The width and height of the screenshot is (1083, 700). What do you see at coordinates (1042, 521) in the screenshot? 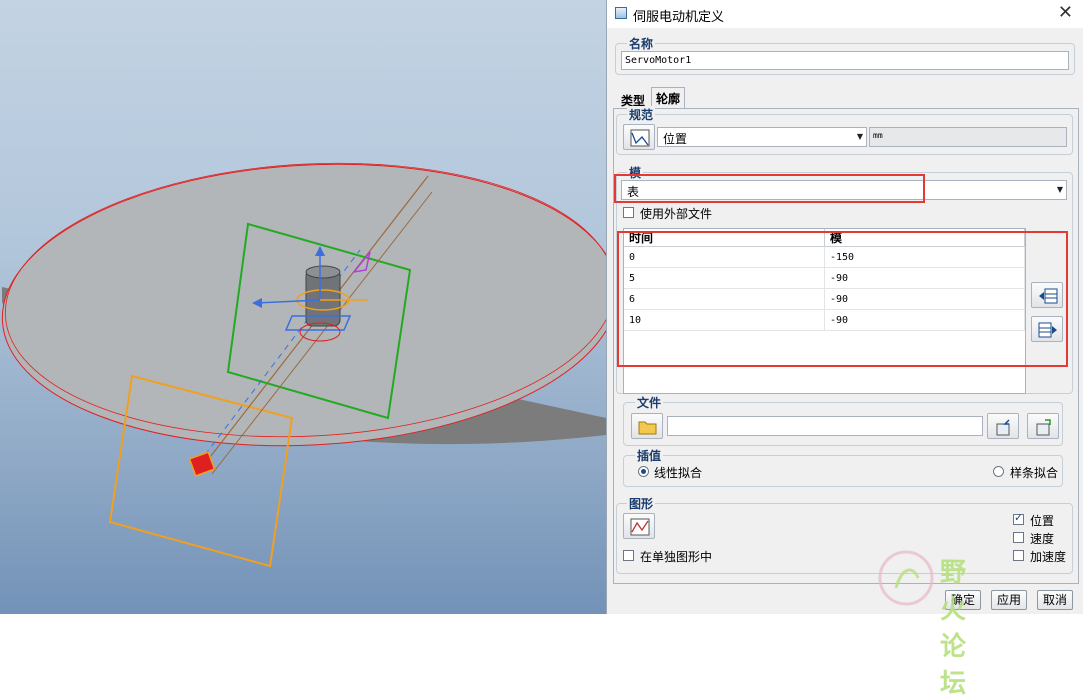
I see `position-label: 位置` at bounding box center [1042, 521].